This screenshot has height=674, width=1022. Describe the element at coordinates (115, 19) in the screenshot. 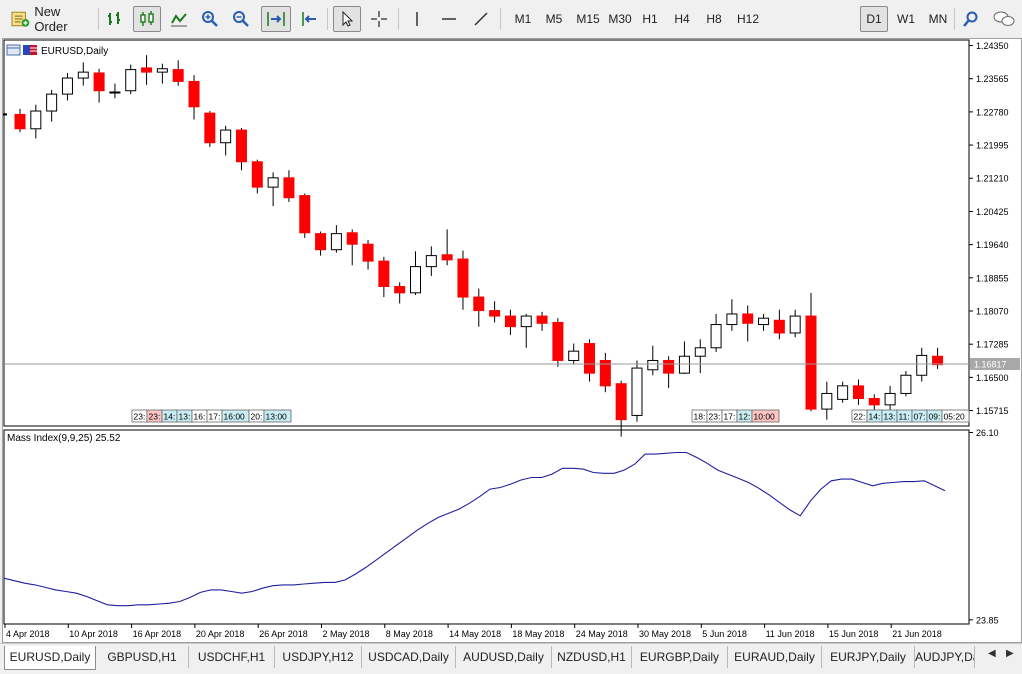

I see `bar-chart-button` at that location.